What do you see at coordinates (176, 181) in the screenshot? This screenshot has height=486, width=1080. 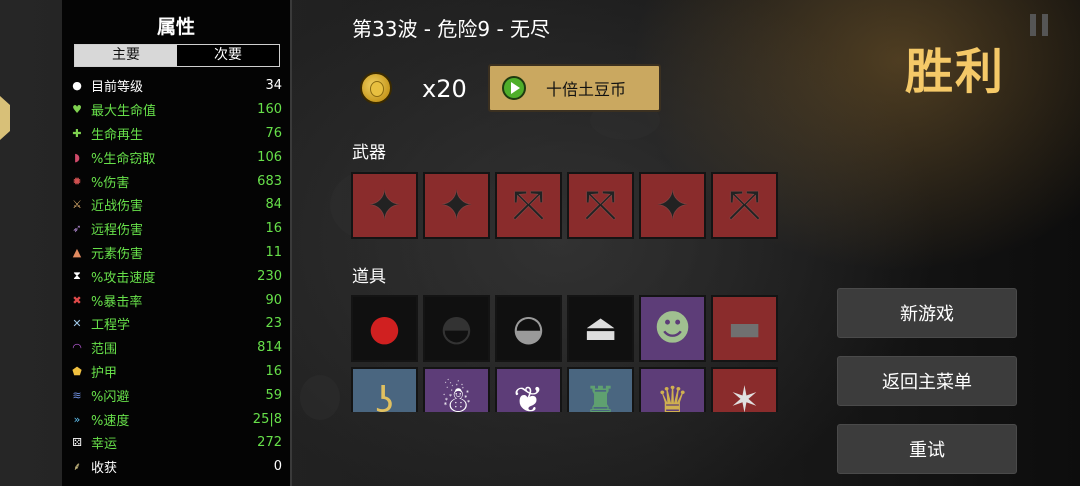 I see `stat-row: ✹ %伤害 683` at bounding box center [176, 181].